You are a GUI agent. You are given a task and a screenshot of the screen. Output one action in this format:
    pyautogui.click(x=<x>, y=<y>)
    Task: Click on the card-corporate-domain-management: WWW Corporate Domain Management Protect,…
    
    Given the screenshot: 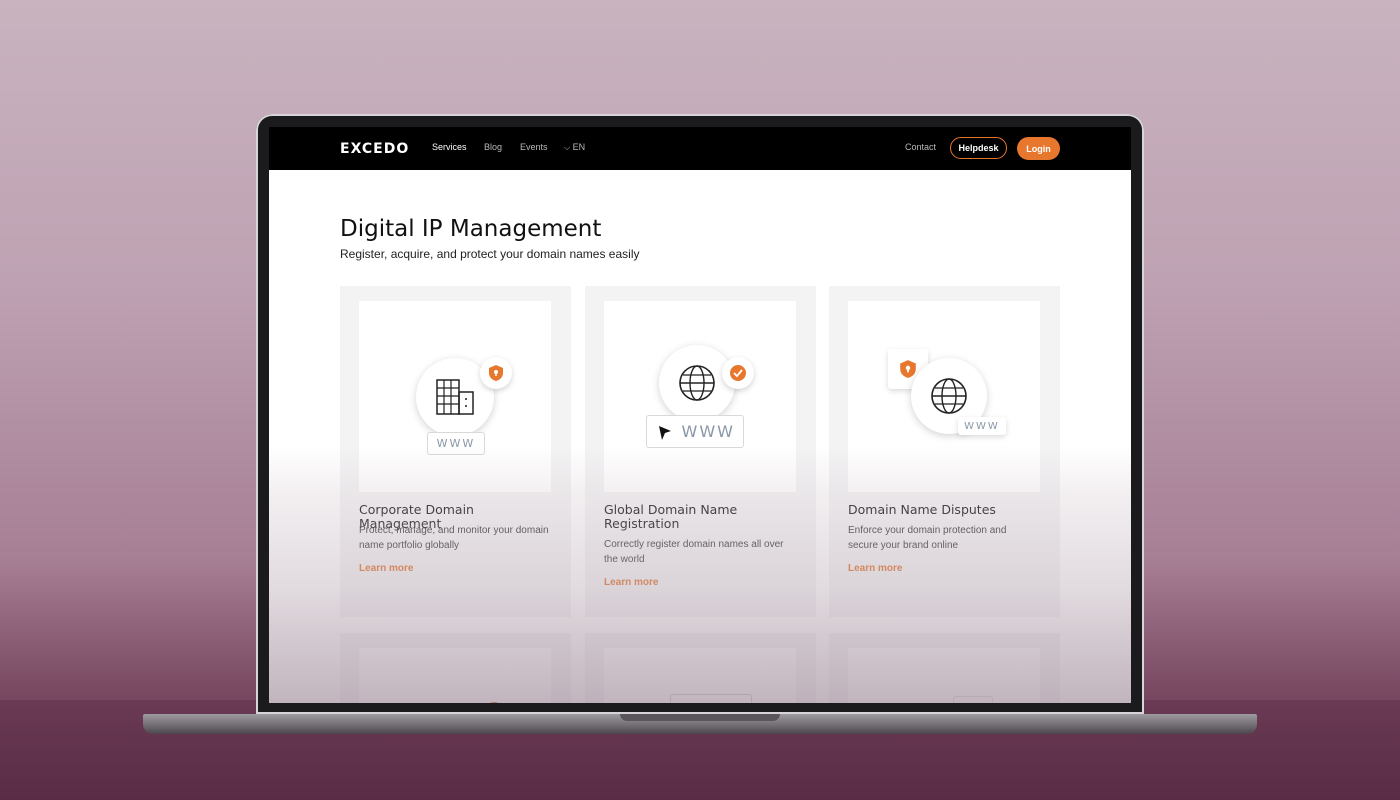 What is the action you would take?
    pyautogui.click(x=455, y=451)
    